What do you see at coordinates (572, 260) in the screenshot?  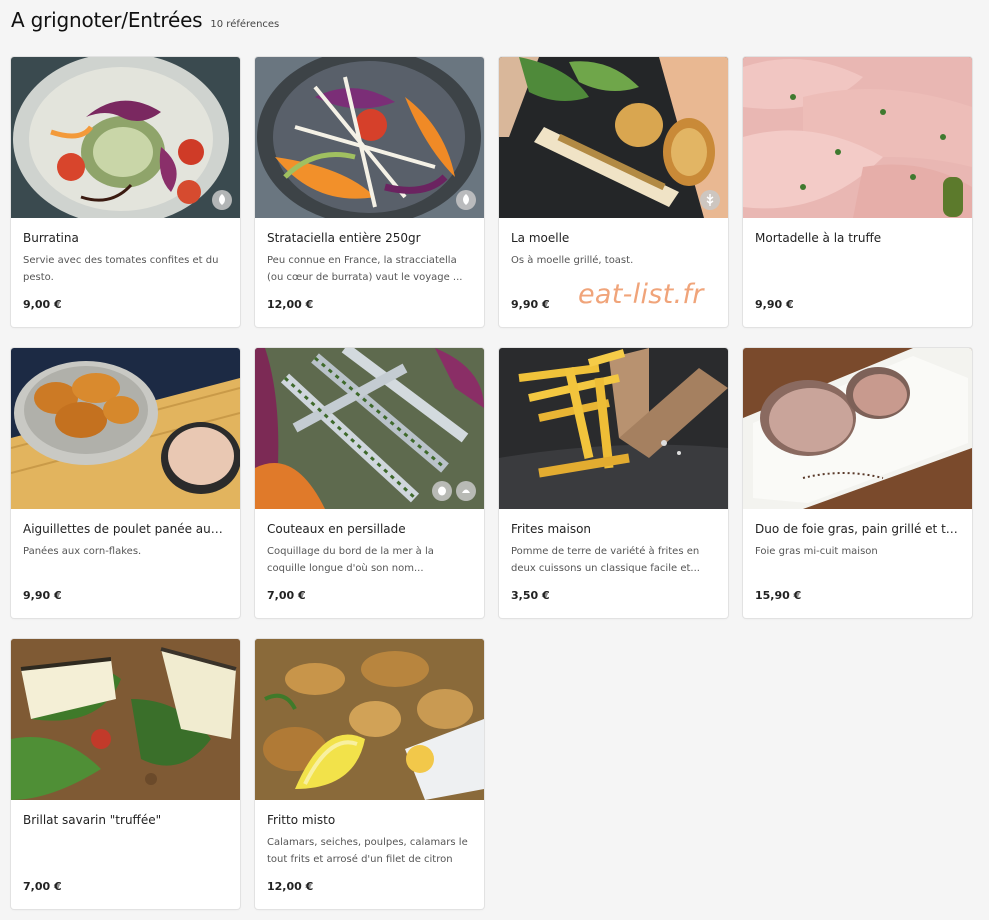 I see `product-description: Os à moelle grillé, toast.` at bounding box center [572, 260].